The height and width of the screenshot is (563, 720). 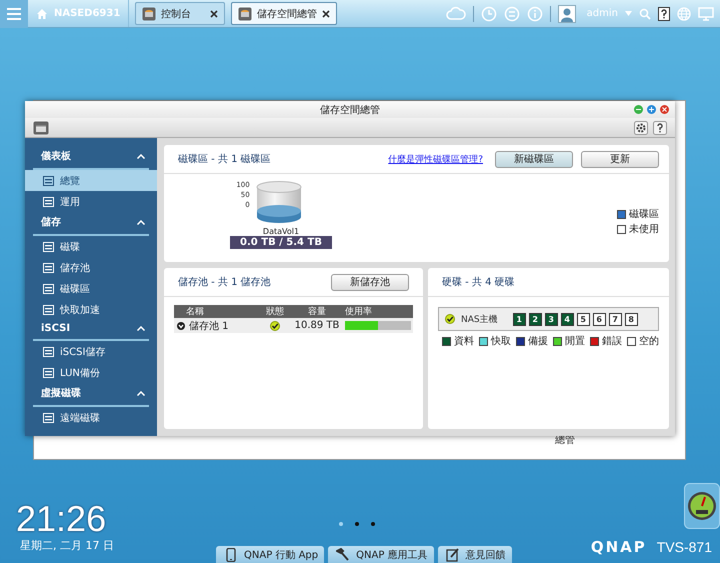 What do you see at coordinates (534, 159) in the screenshot?
I see `panel-button: 新磁碟區` at bounding box center [534, 159].